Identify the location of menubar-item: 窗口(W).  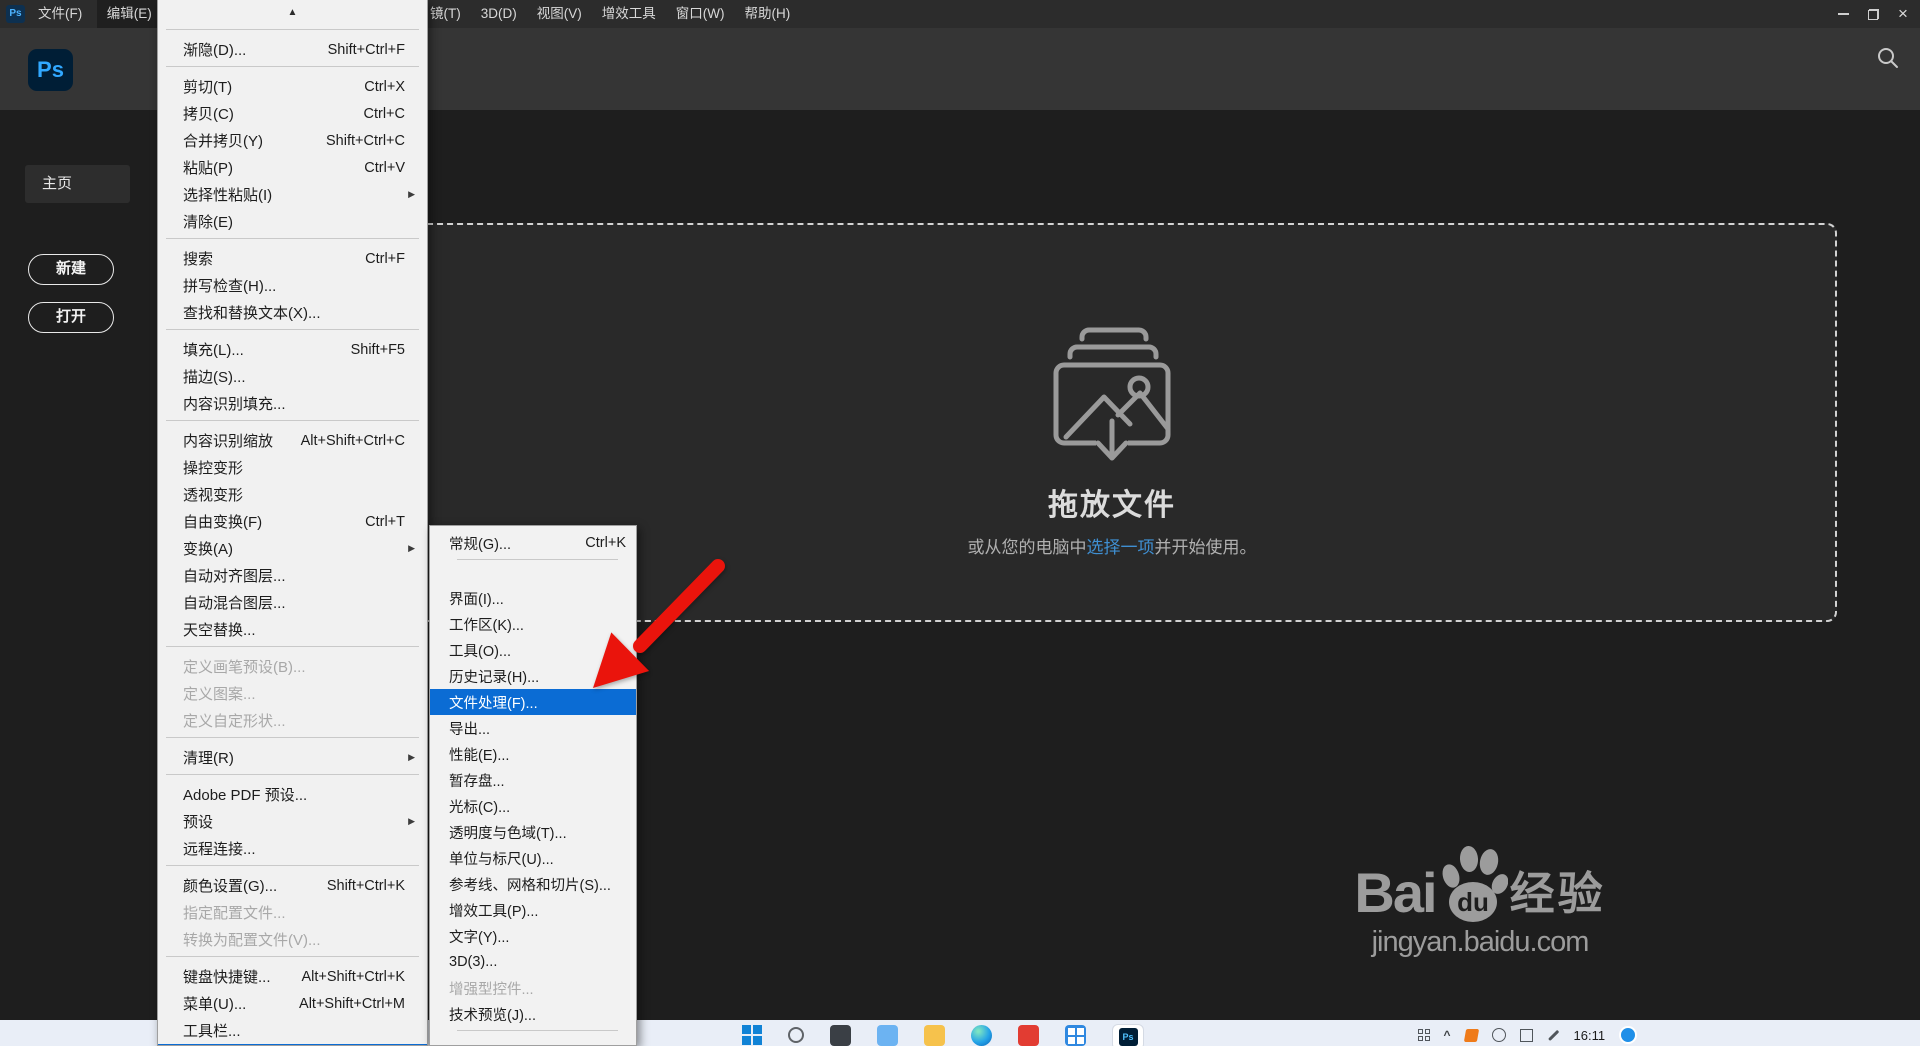
(700, 14).